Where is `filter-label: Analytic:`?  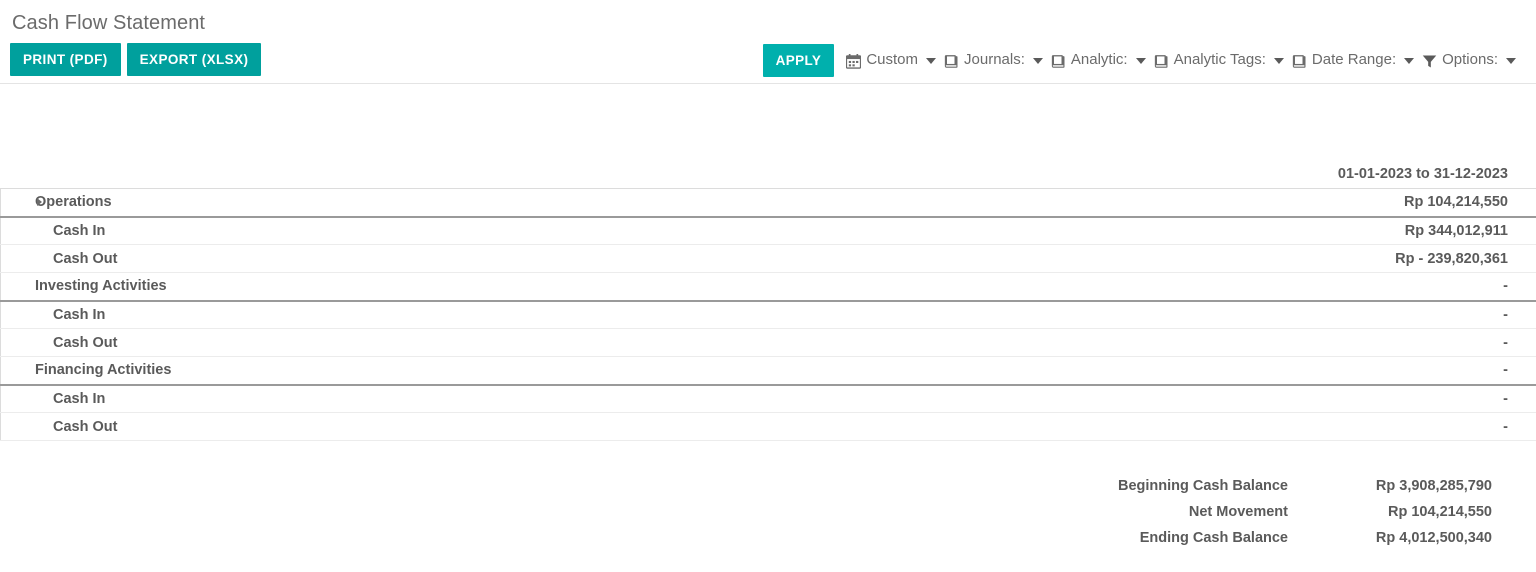
filter-label: Analytic: is located at coordinates (1099, 59).